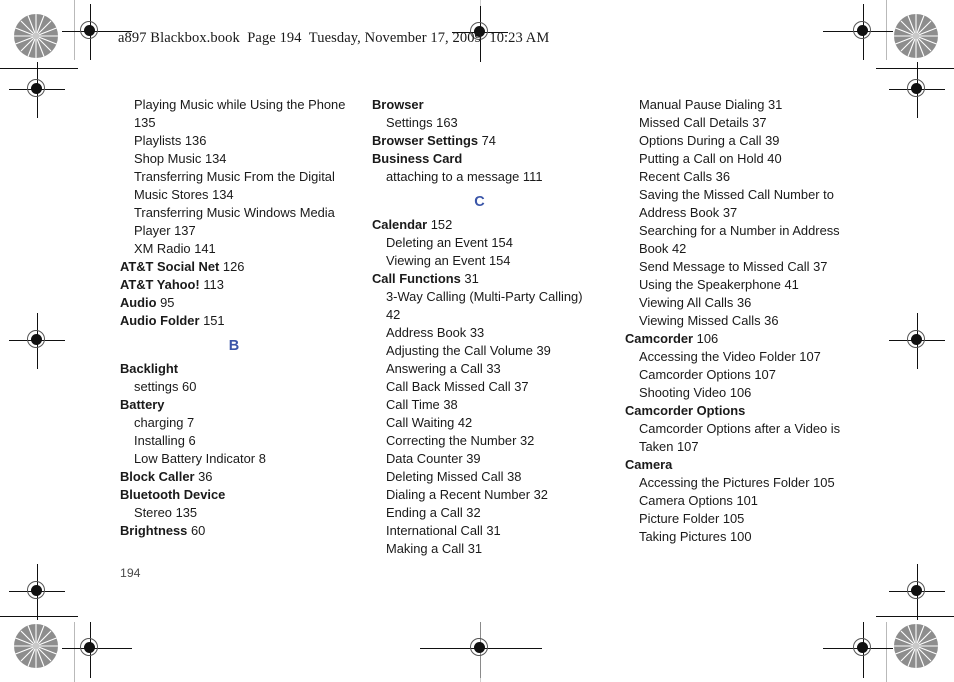 Image resolution: width=954 pixels, height=682 pixels. I want to click on index-entry-label: Accessing the Pictures Folder, so click(724, 482).